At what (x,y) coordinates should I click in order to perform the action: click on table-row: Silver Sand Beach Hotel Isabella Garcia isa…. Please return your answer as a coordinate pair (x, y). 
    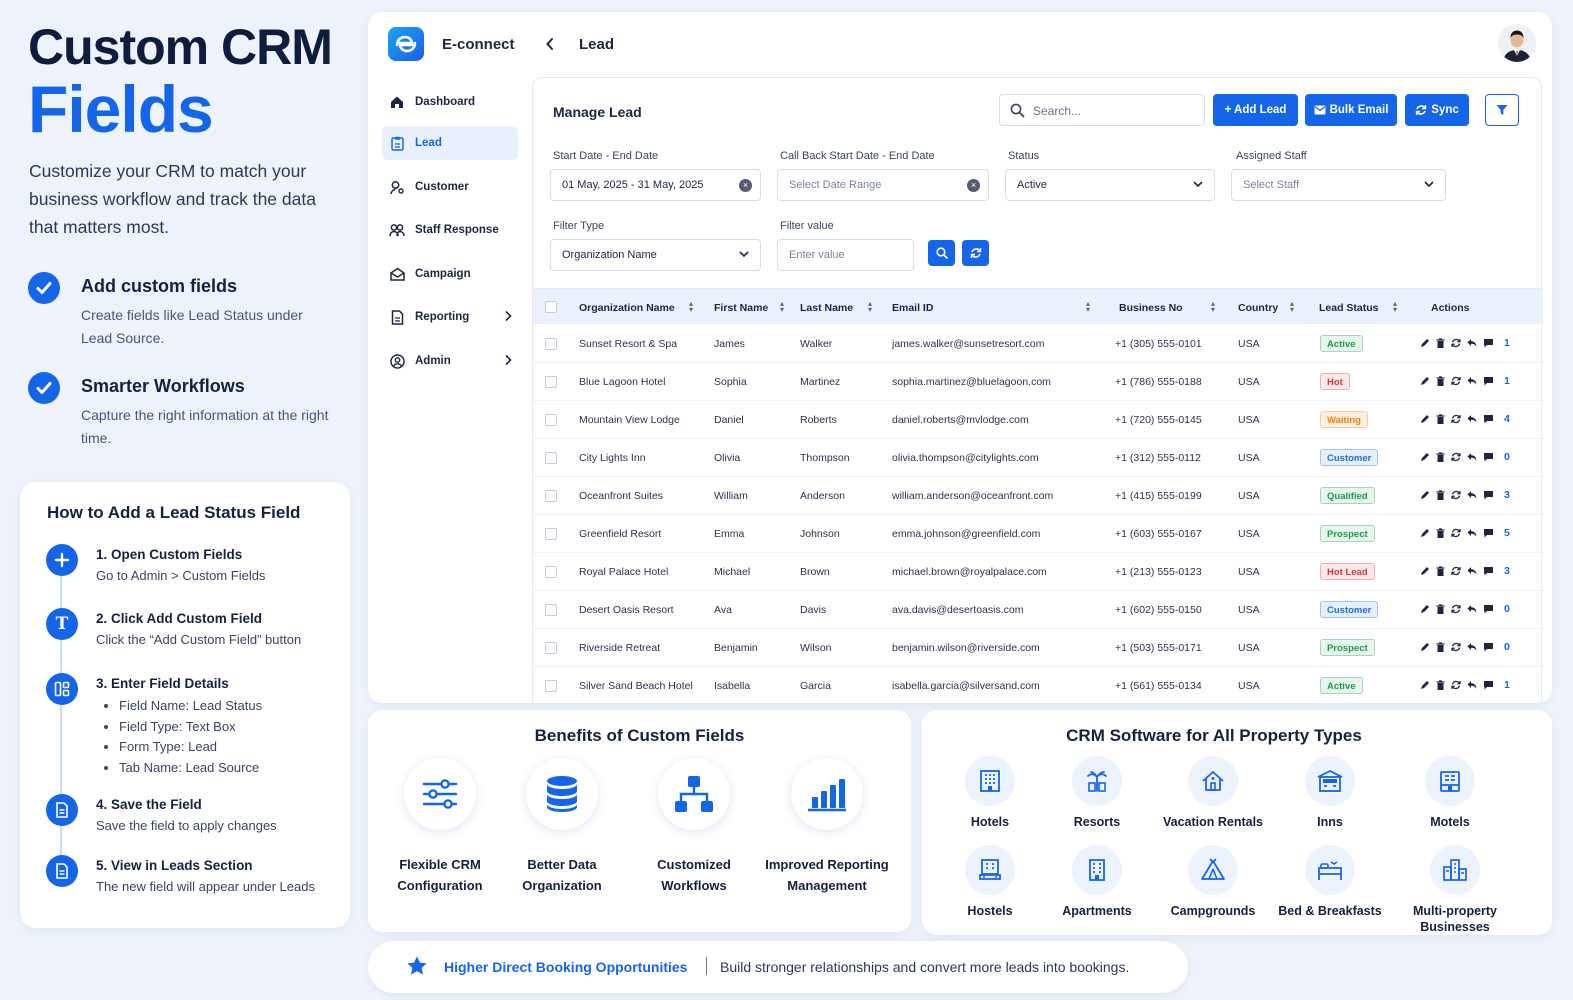
    Looking at the image, I should click on (1038, 685).